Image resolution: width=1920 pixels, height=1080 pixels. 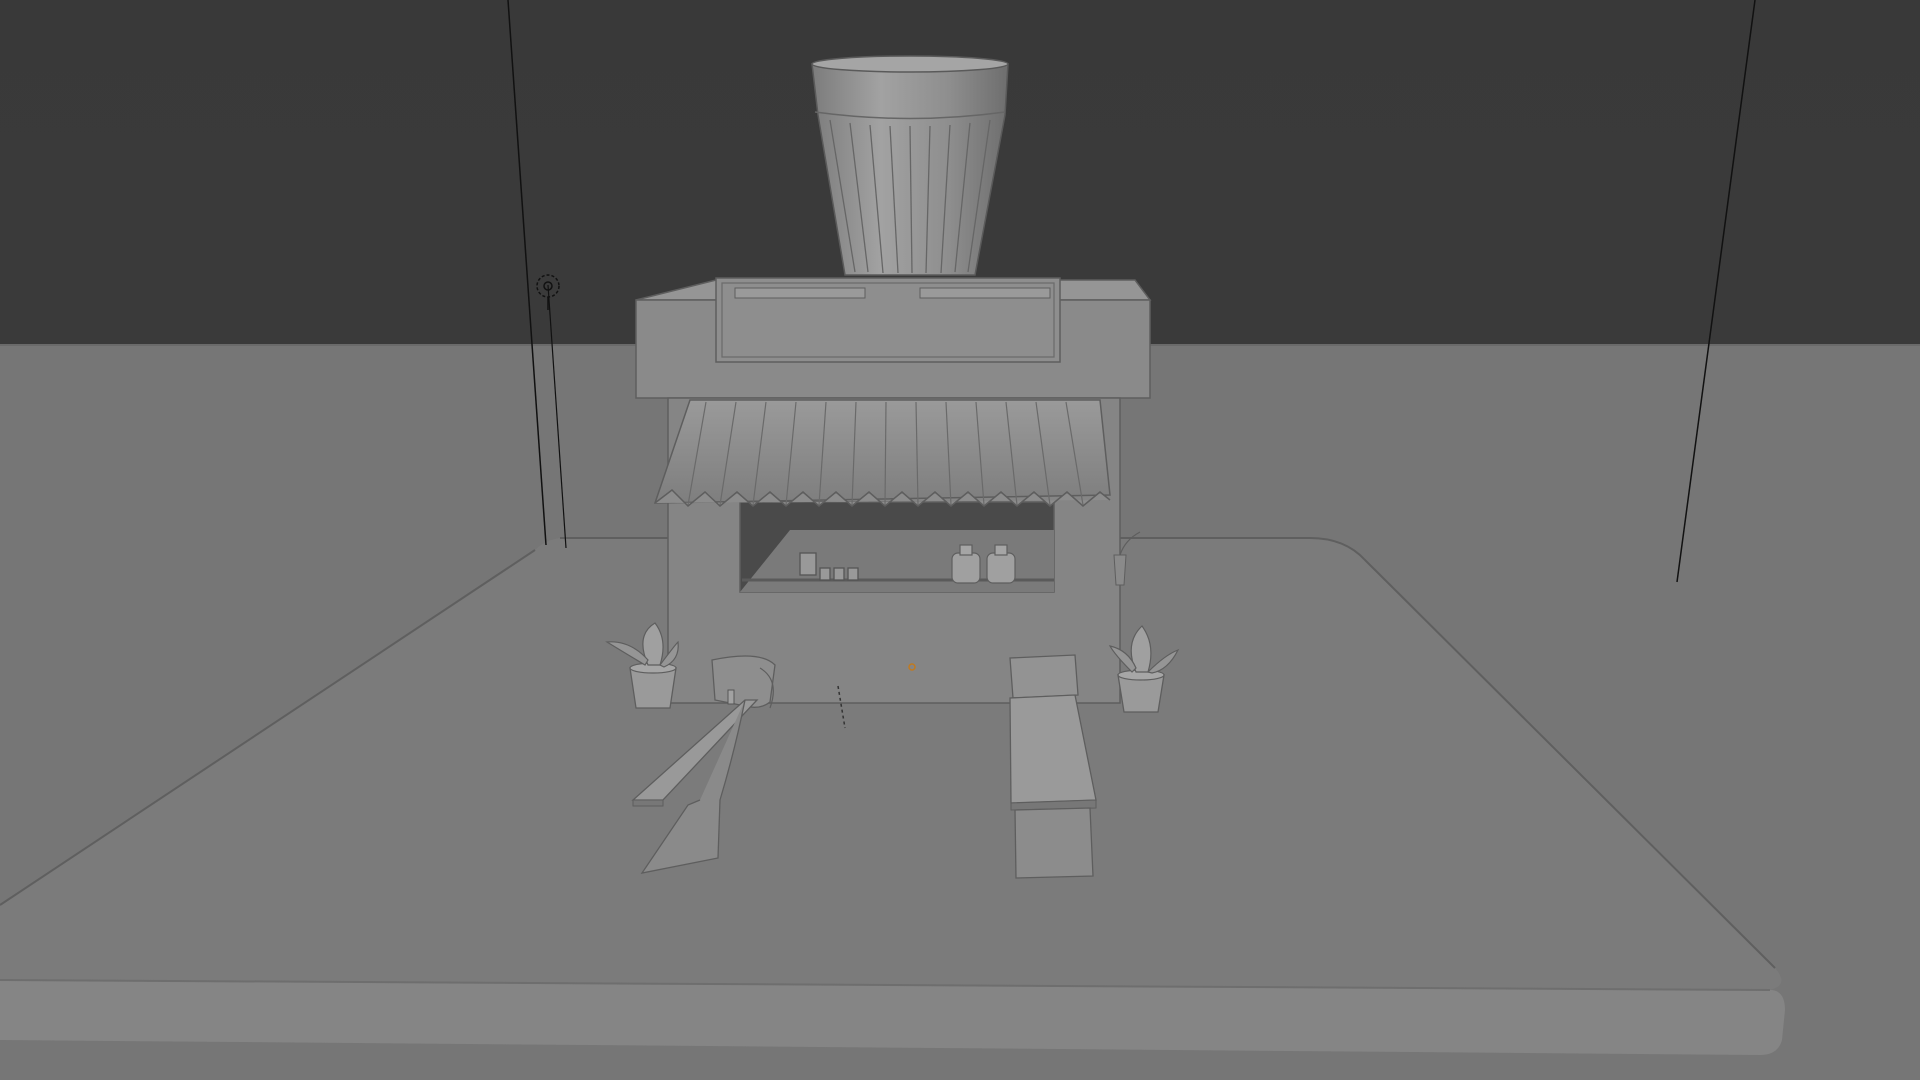 What do you see at coordinates (910, 165) in the screenshot?
I see `cup-sign` at bounding box center [910, 165].